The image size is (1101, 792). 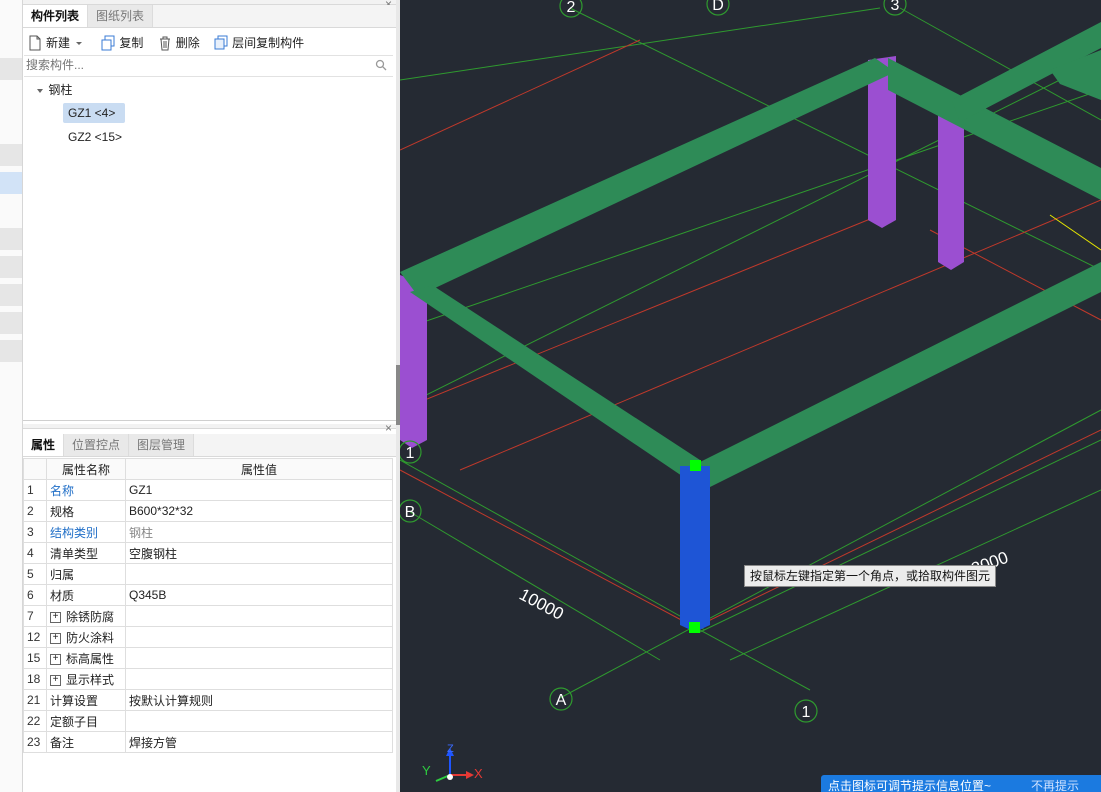 What do you see at coordinates (86, 490) in the screenshot?
I see `property-name-cell: 名称` at bounding box center [86, 490].